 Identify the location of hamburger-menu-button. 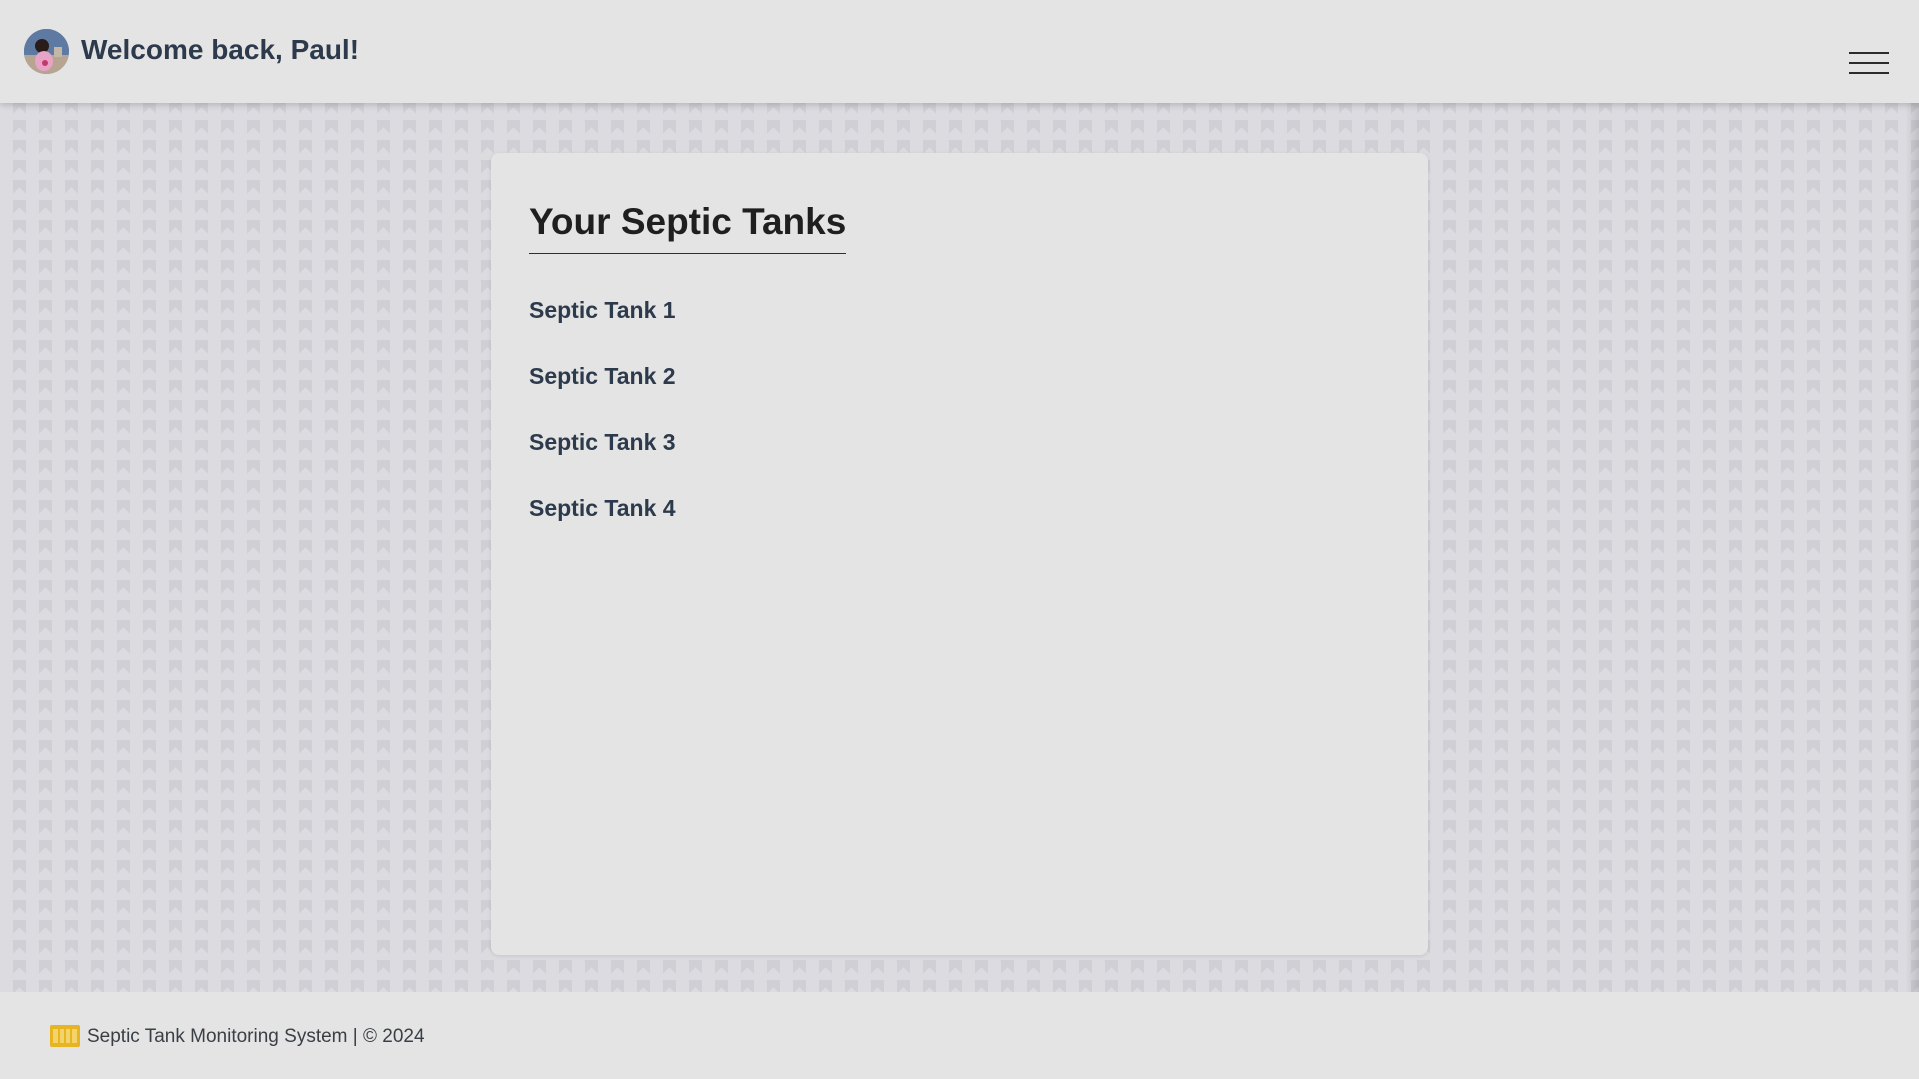
(1869, 65).